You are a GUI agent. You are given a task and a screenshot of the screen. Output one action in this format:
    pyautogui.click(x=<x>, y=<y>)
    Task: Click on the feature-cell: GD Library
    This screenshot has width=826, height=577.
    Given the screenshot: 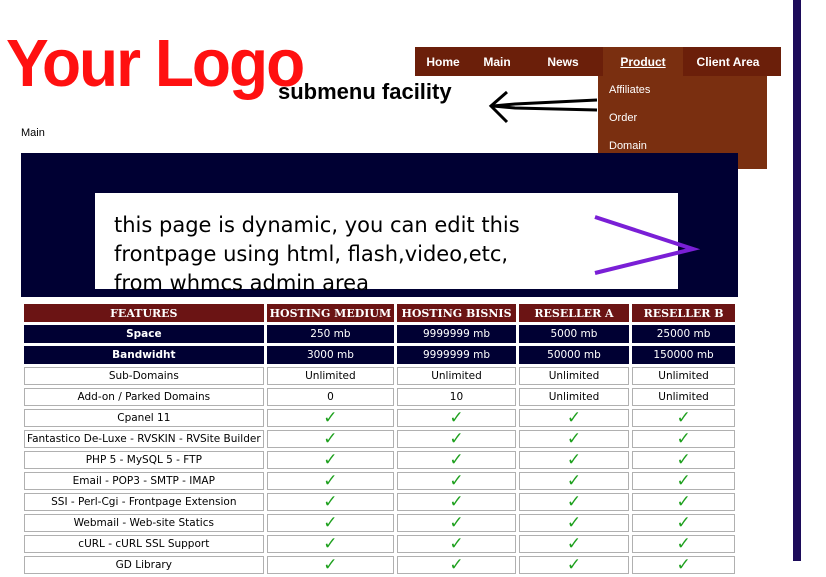 What is the action you would take?
    pyautogui.click(x=144, y=565)
    